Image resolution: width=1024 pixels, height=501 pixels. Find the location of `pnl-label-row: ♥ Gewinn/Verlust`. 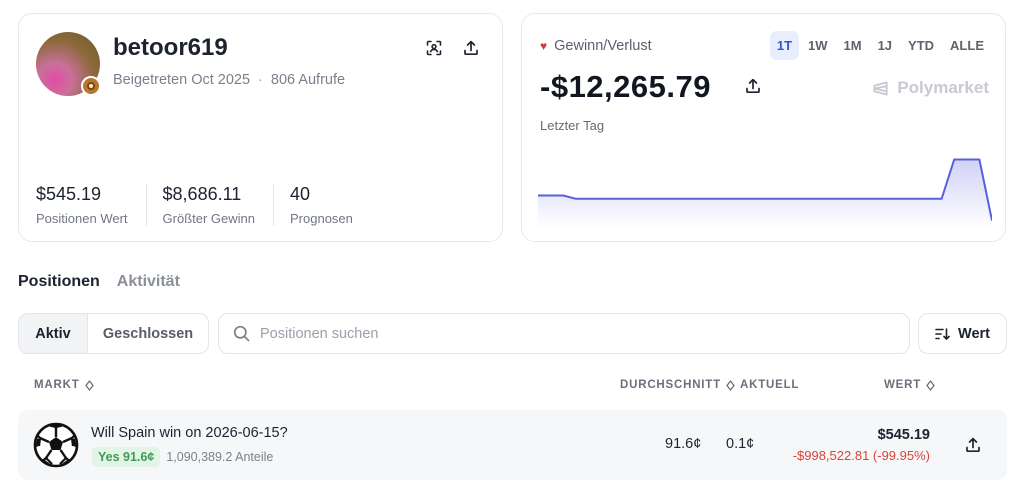

pnl-label-row: ♥ Gewinn/Verlust is located at coordinates (596, 46).